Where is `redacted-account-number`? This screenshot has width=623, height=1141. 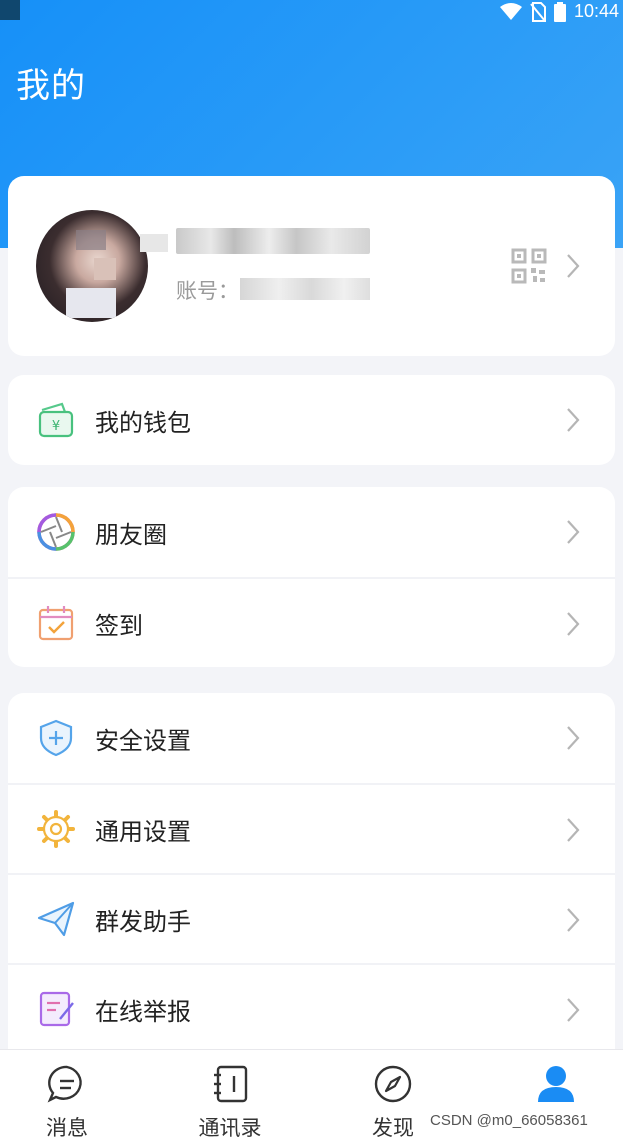
redacted-account-number is located at coordinates (305, 289).